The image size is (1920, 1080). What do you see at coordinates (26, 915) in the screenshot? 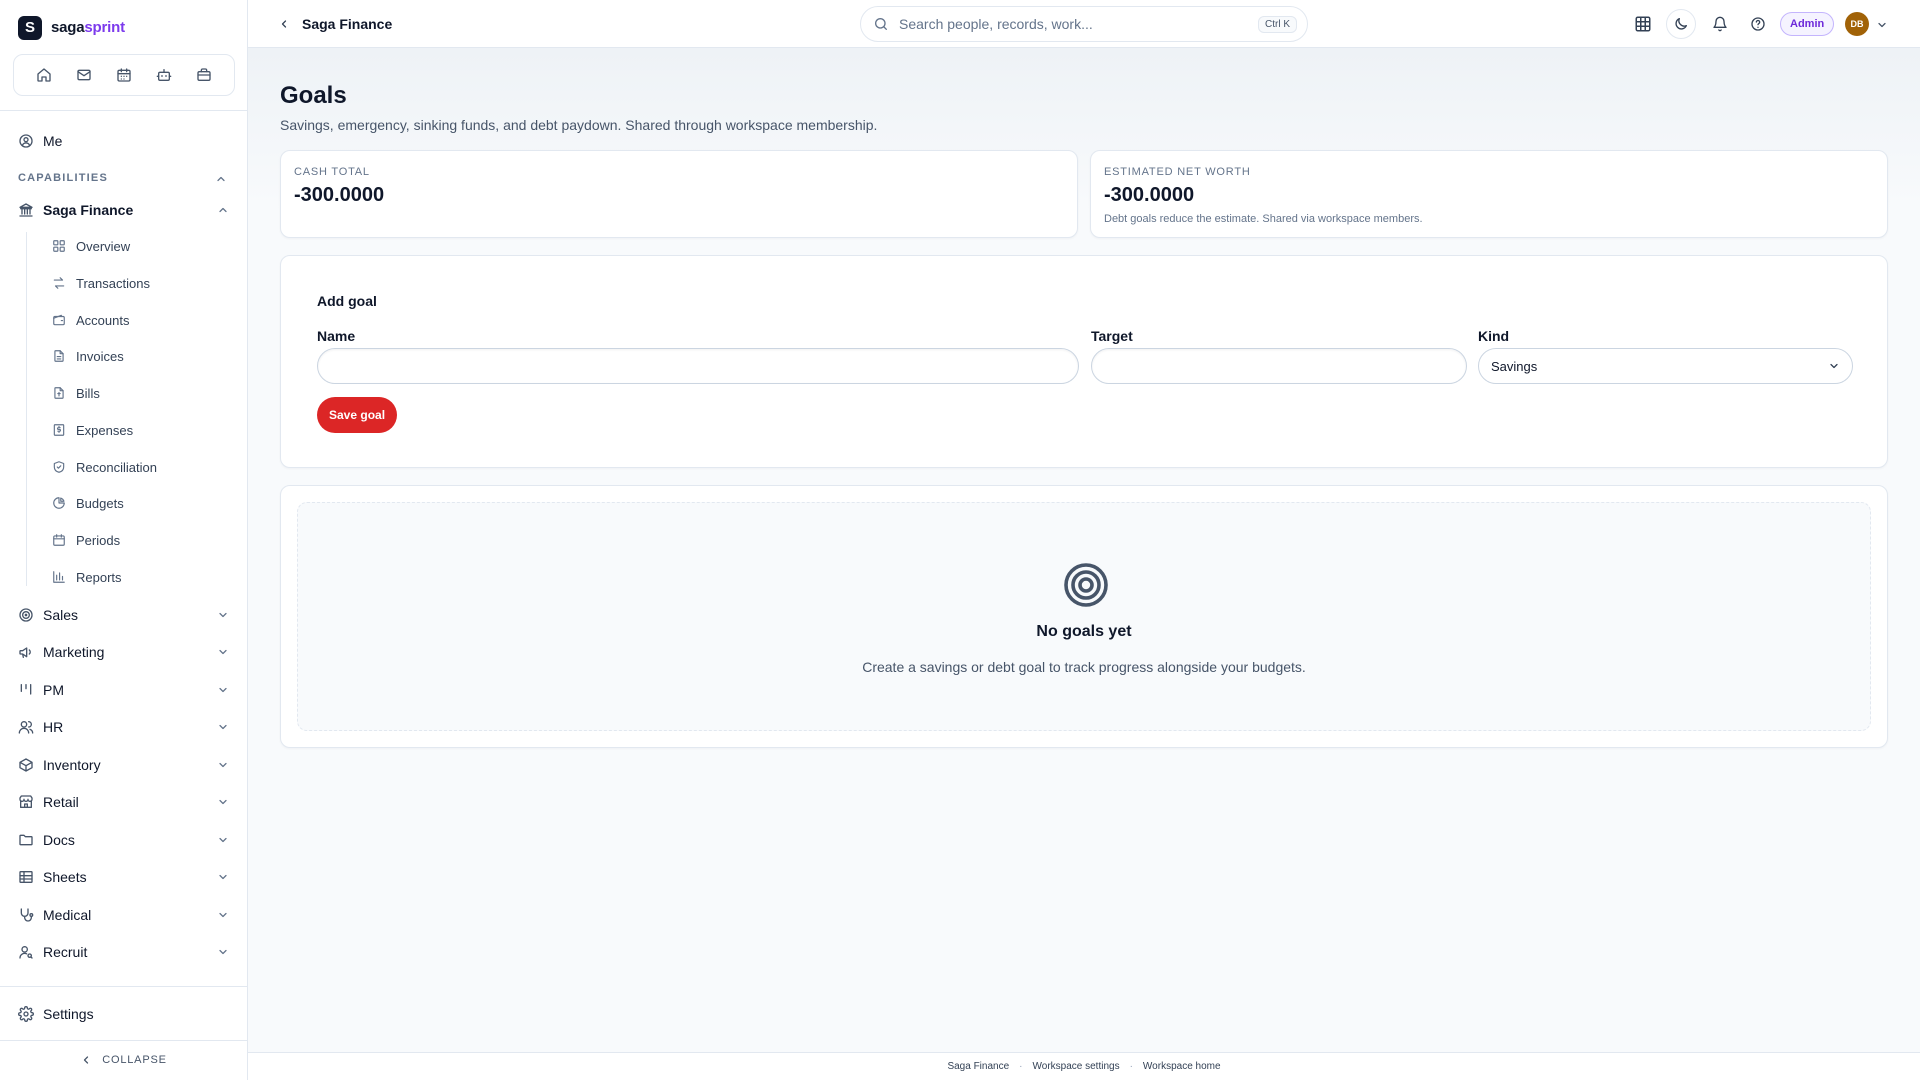
I see `stethoscope-icon` at bounding box center [26, 915].